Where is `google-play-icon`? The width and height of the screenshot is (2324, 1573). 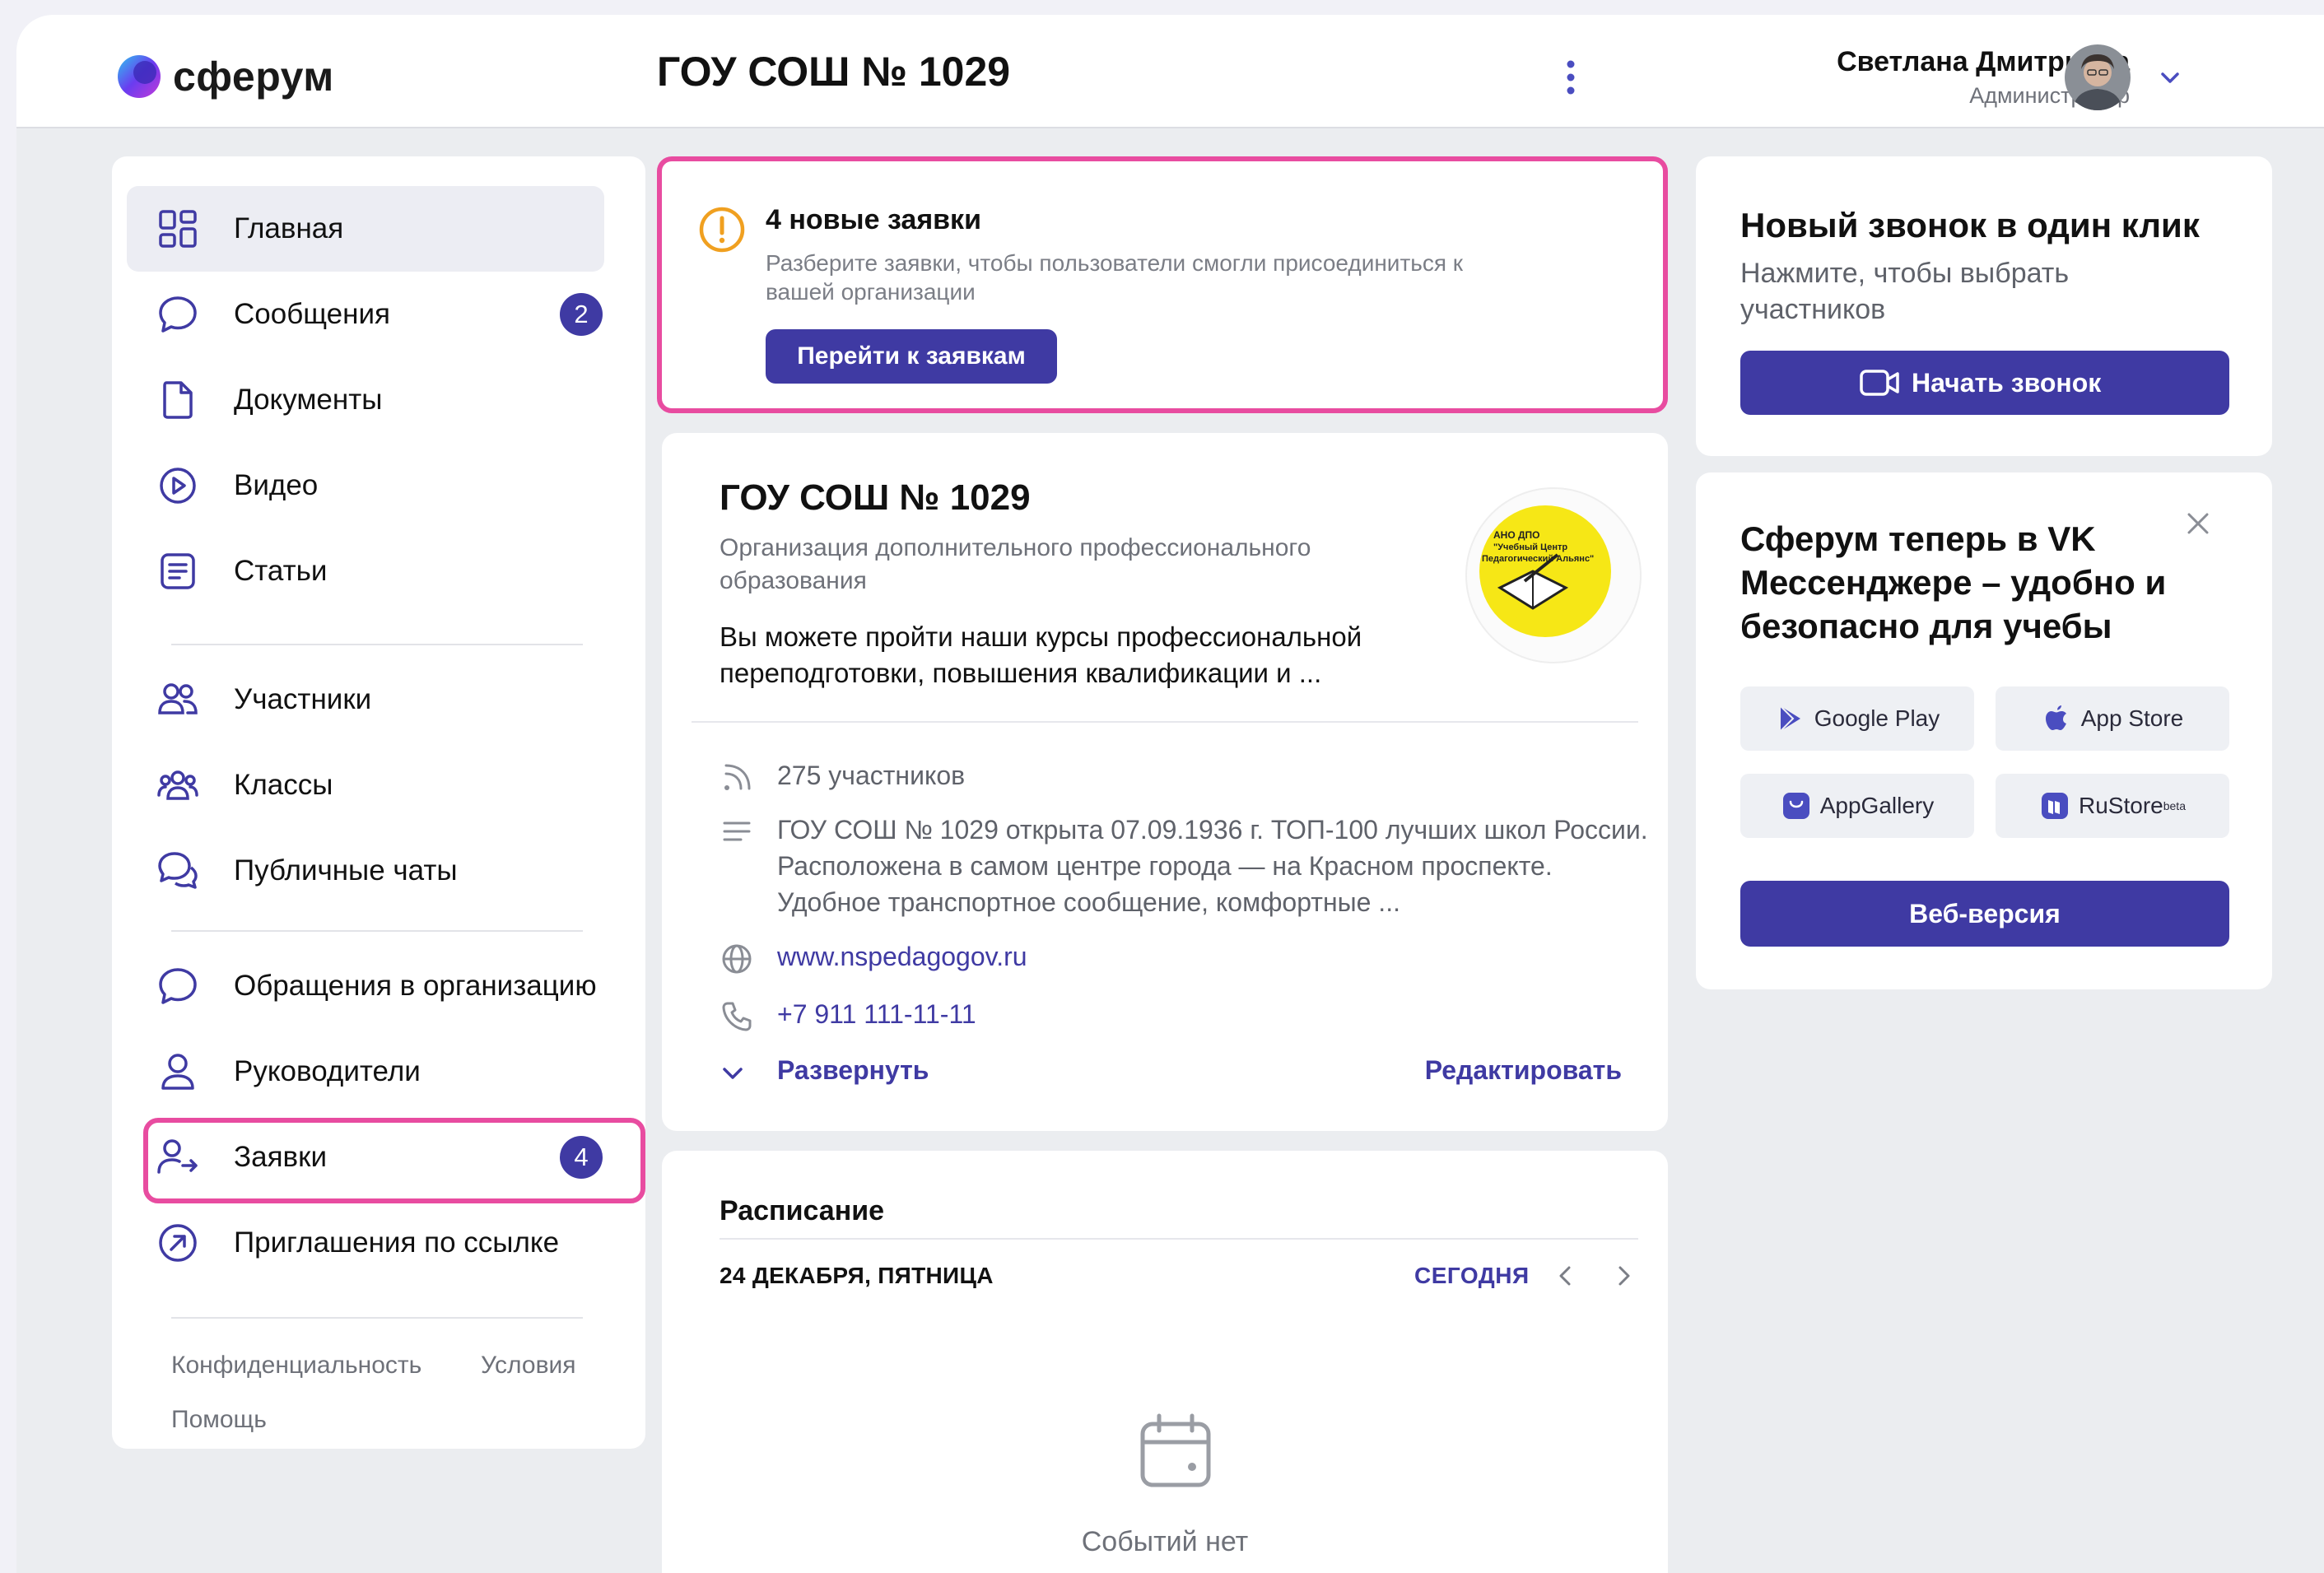 google-play-icon is located at coordinates (1790, 718).